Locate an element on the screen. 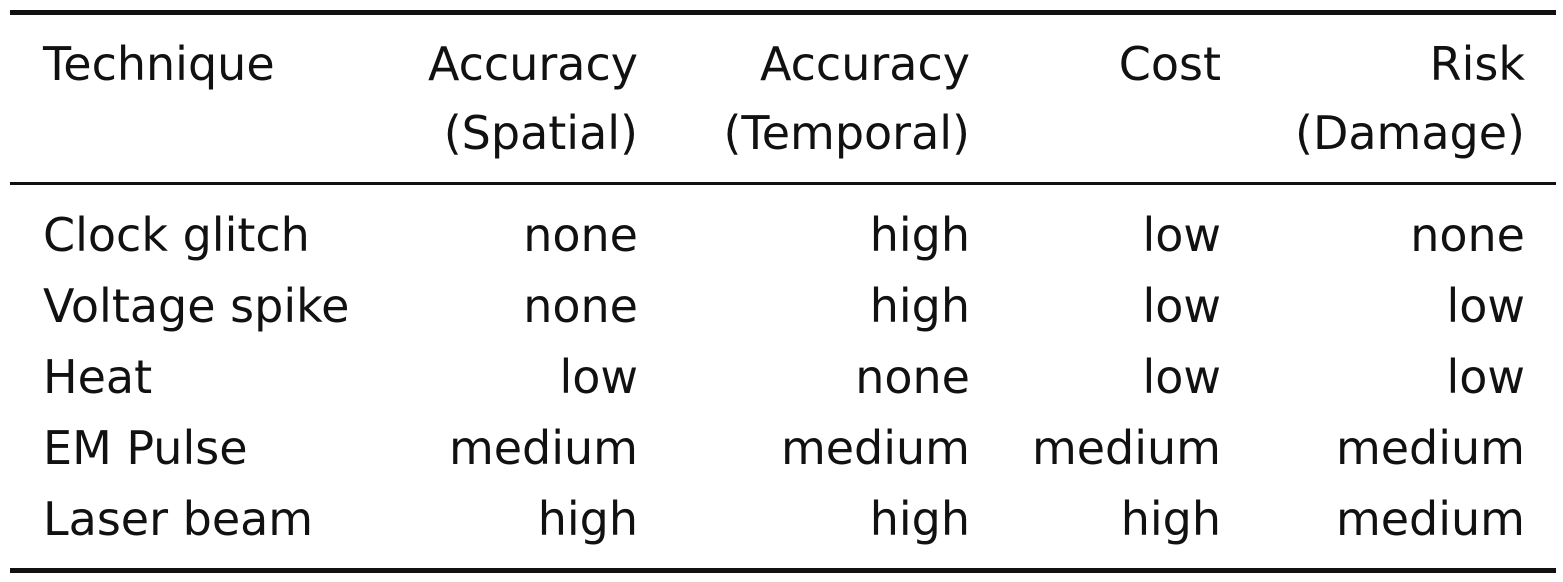 The width and height of the screenshot is (1563, 582). header-technique: Technique is located at coordinates (159, 64).